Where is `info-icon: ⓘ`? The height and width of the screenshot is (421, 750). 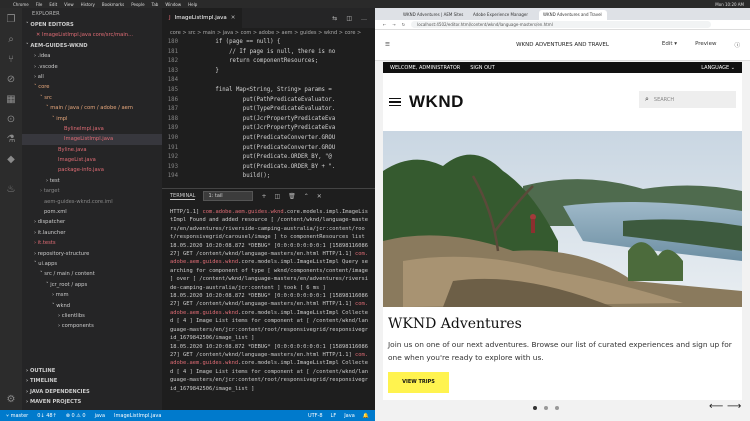 info-icon: ⓘ is located at coordinates (737, 45).